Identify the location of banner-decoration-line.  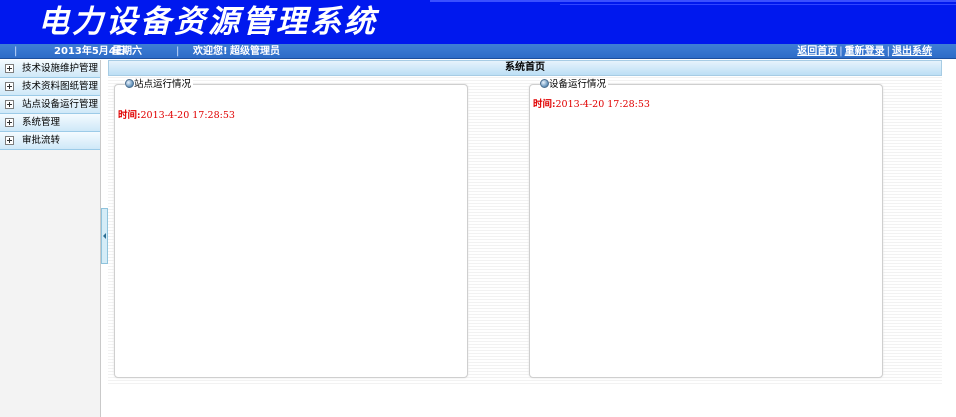
(758, 4).